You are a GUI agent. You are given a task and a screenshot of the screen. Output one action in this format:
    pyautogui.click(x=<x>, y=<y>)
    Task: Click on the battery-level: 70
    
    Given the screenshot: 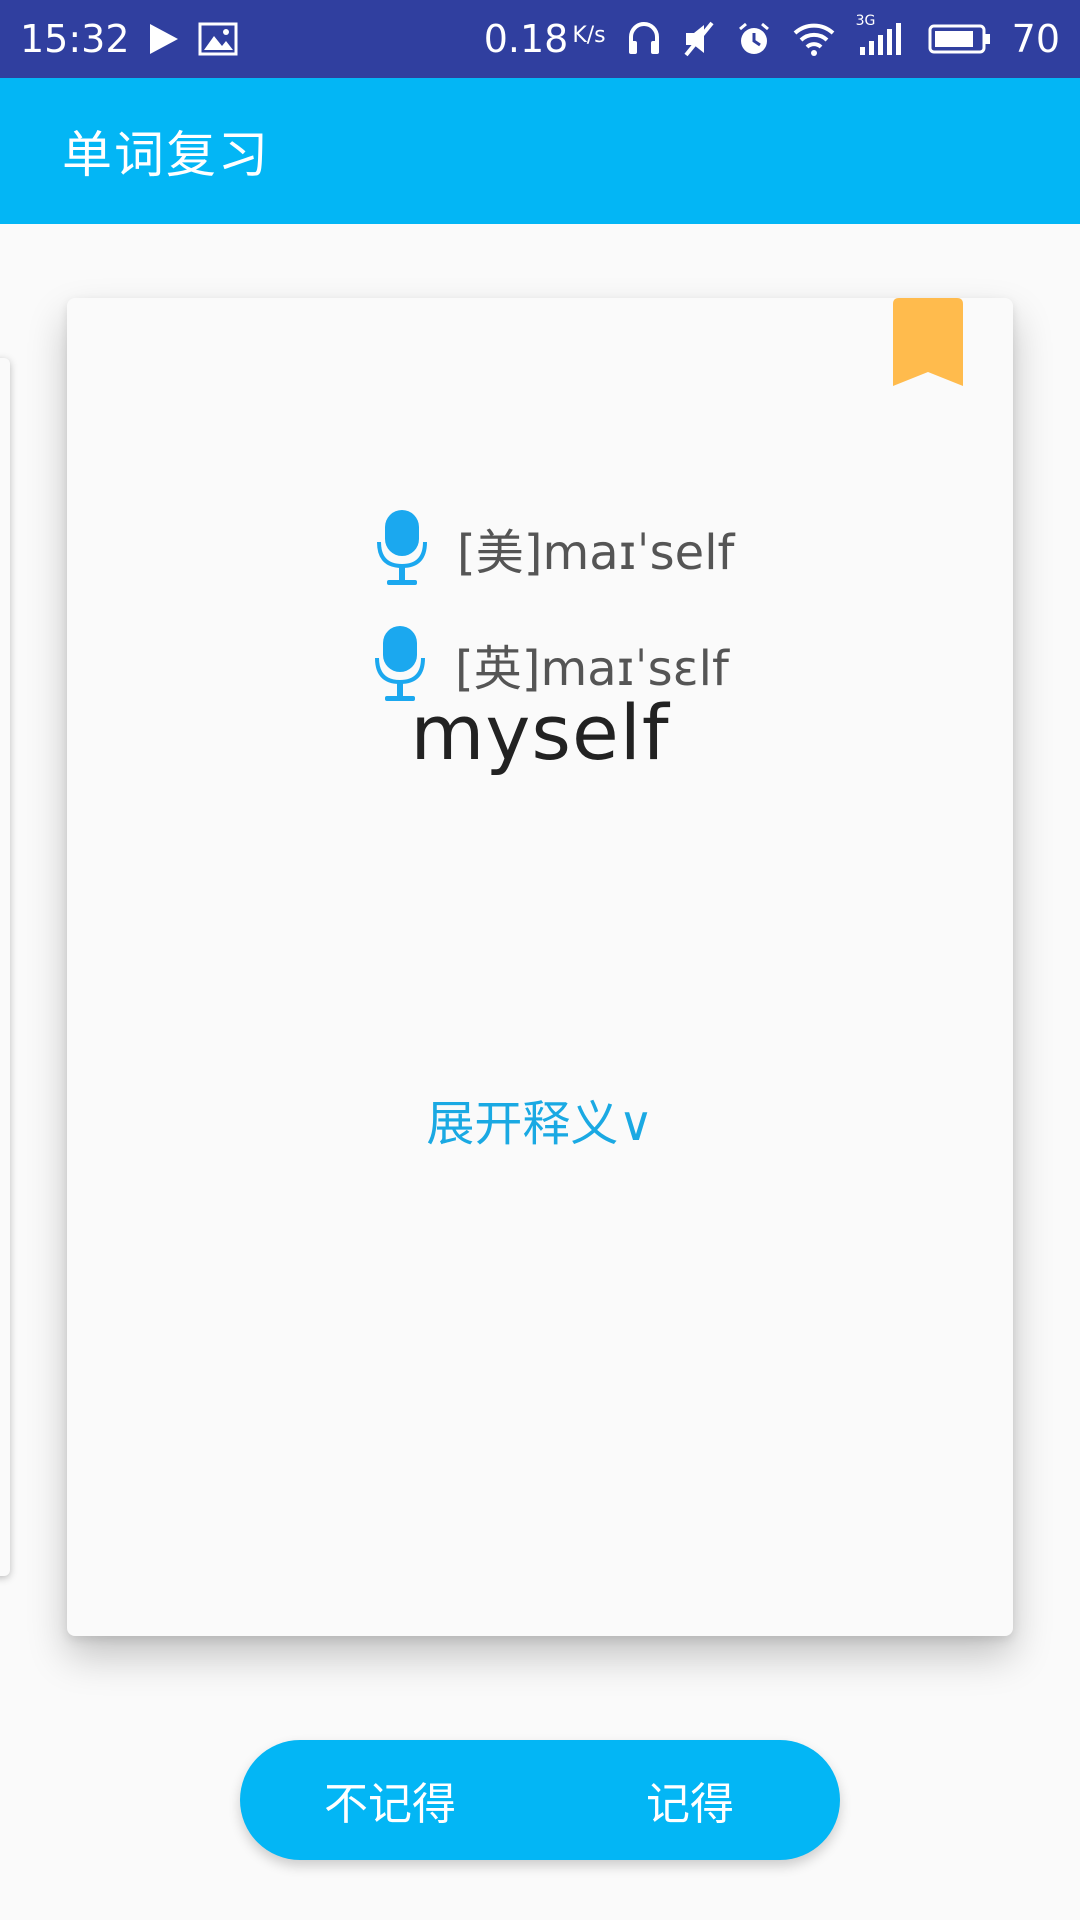 What is the action you would take?
    pyautogui.click(x=1035, y=39)
    